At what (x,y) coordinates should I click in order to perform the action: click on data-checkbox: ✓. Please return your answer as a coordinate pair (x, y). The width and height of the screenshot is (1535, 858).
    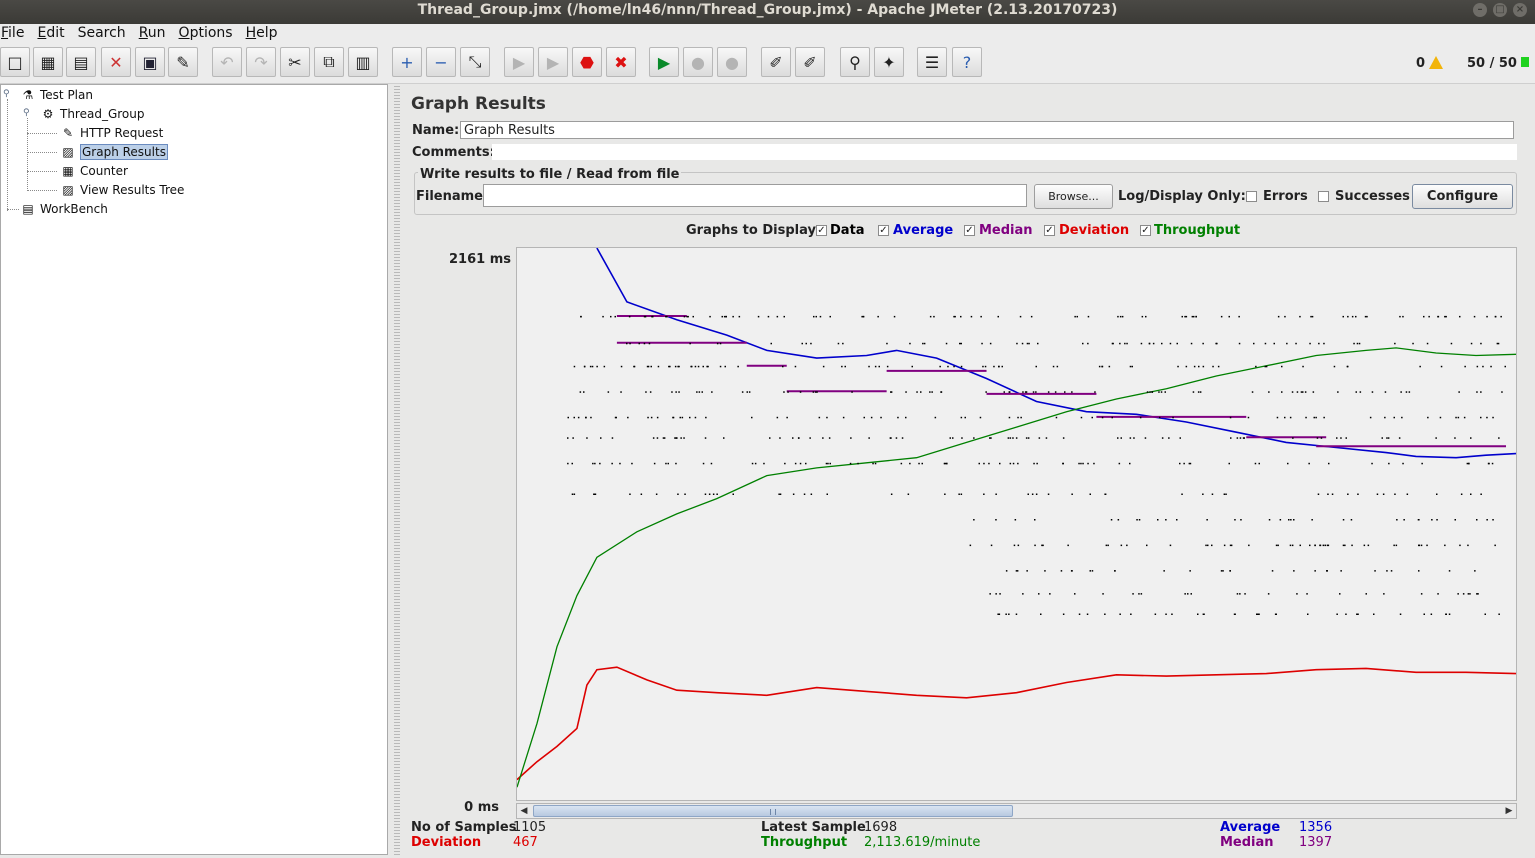
    Looking at the image, I should click on (821, 230).